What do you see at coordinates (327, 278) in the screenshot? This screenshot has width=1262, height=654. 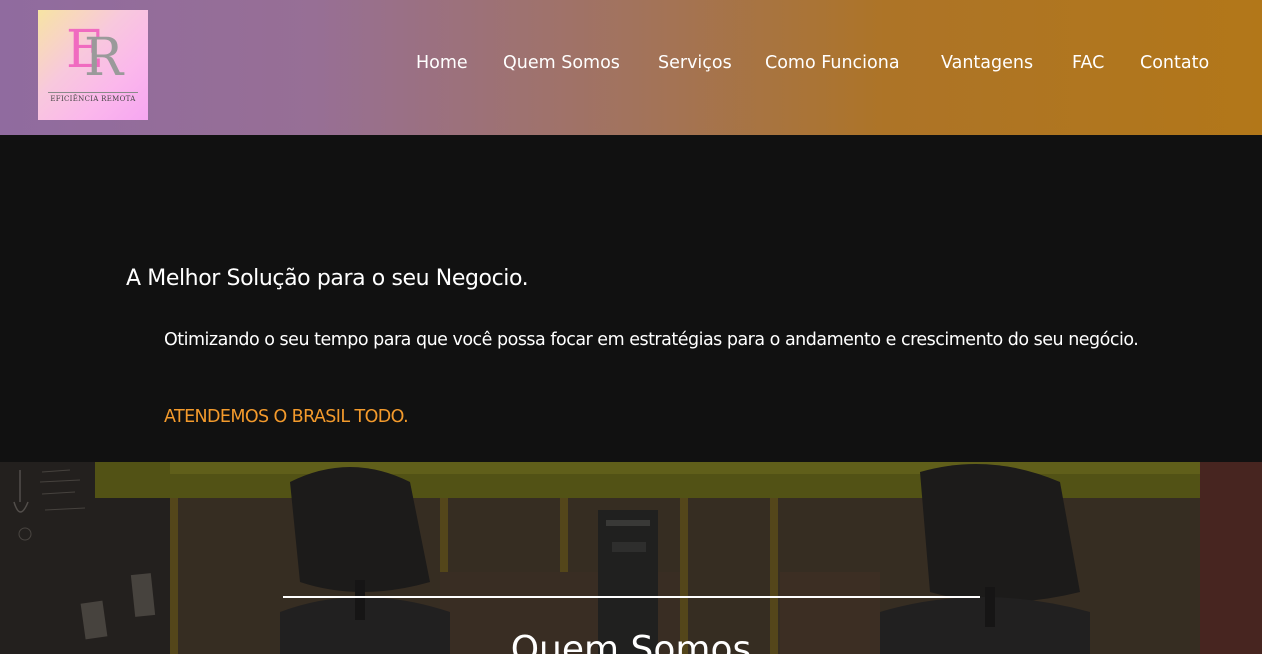 I see `hero-title: A Melhor Solução para o seu Negocio.` at bounding box center [327, 278].